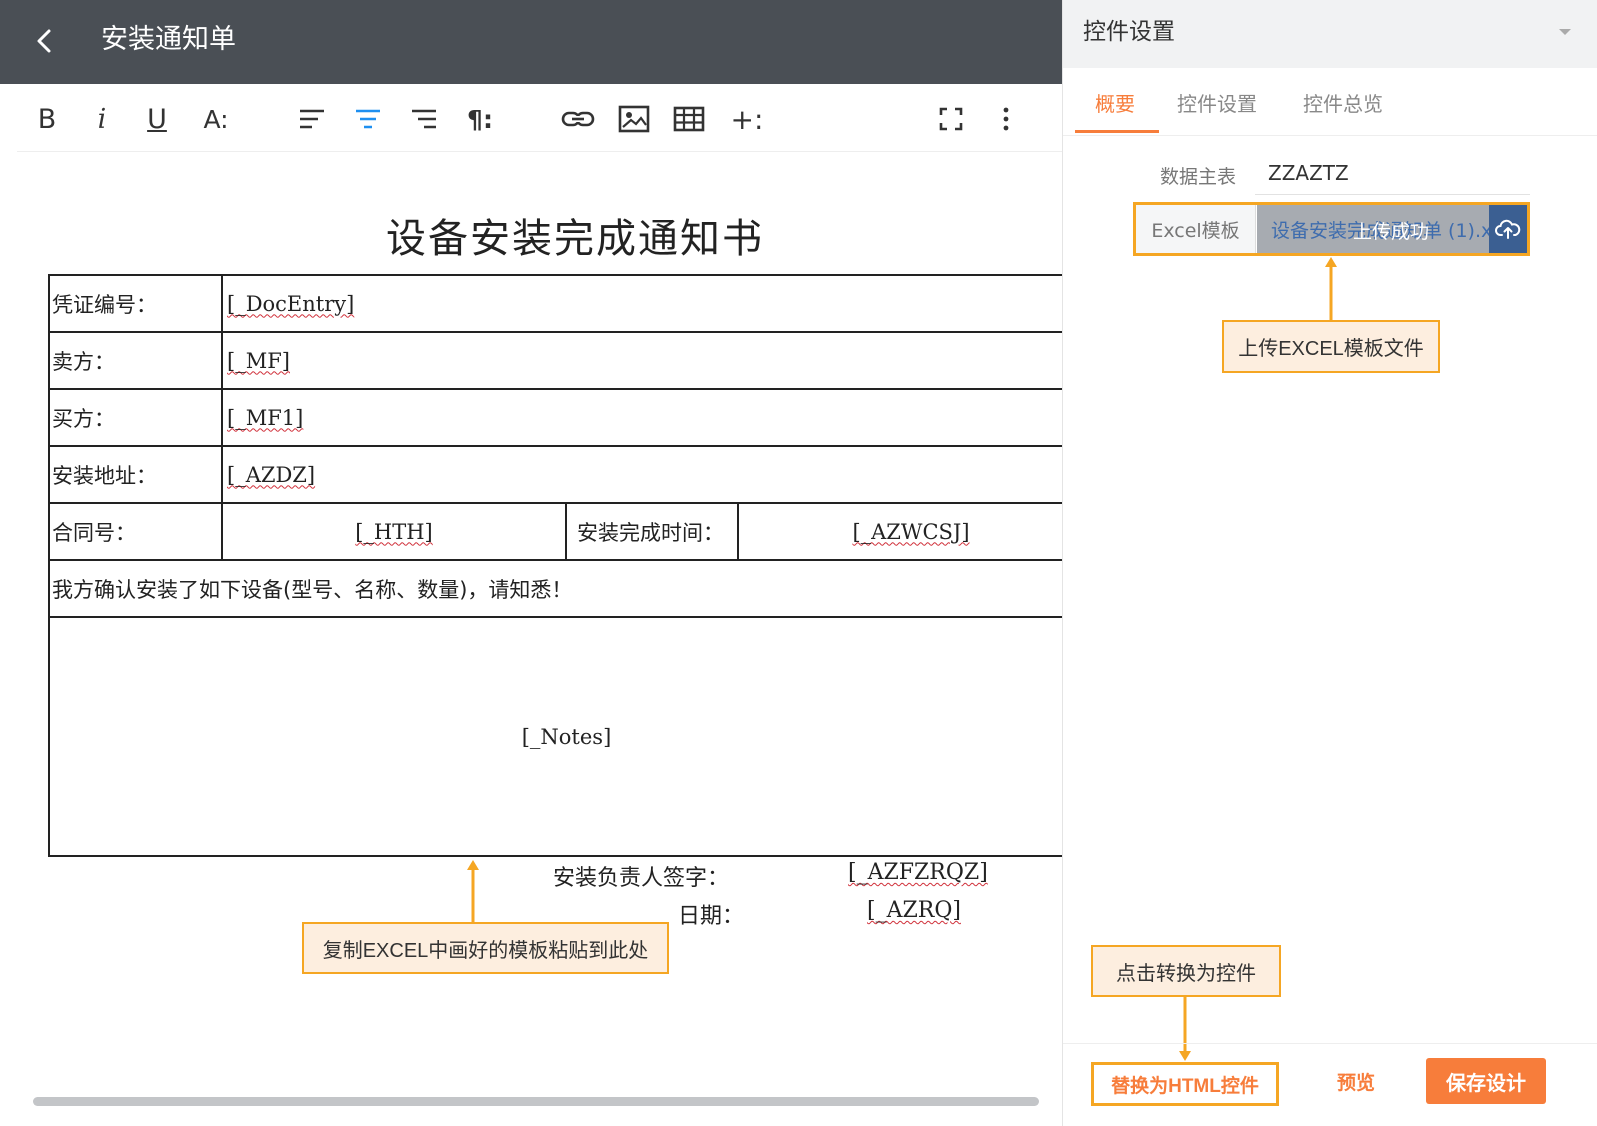 The width and height of the screenshot is (1597, 1126). What do you see at coordinates (312, 589) in the screenshot?
I see `confirm-text: 我方确认安装了如下设备(型号、名称、数量)，请知悉！` at bounding box center [312, 589].